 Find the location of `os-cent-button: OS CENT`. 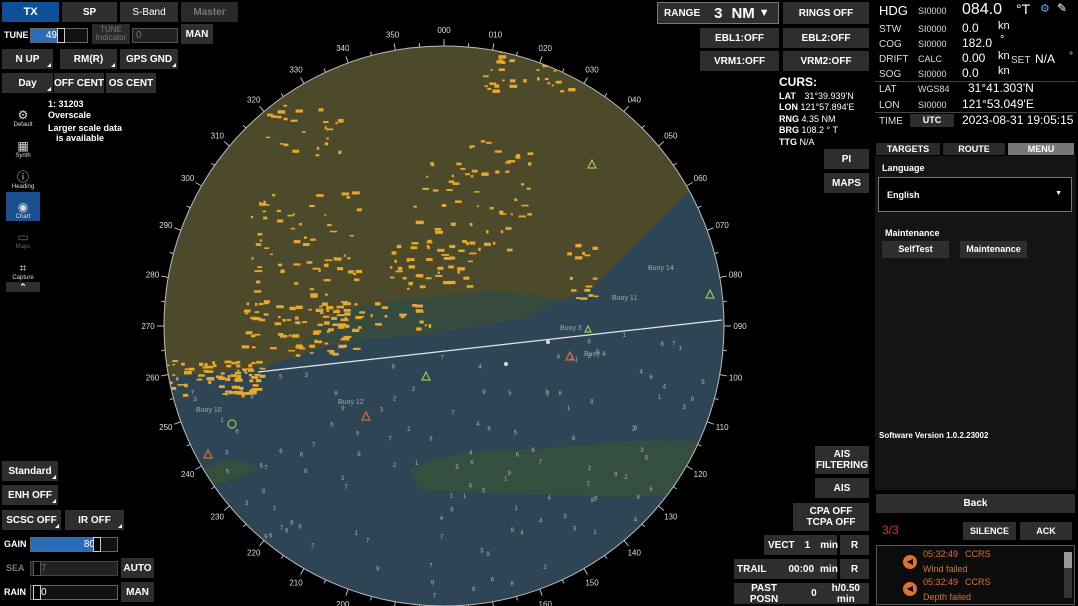

os-cent-button: OS CENT is located at coordinates (131, 83).